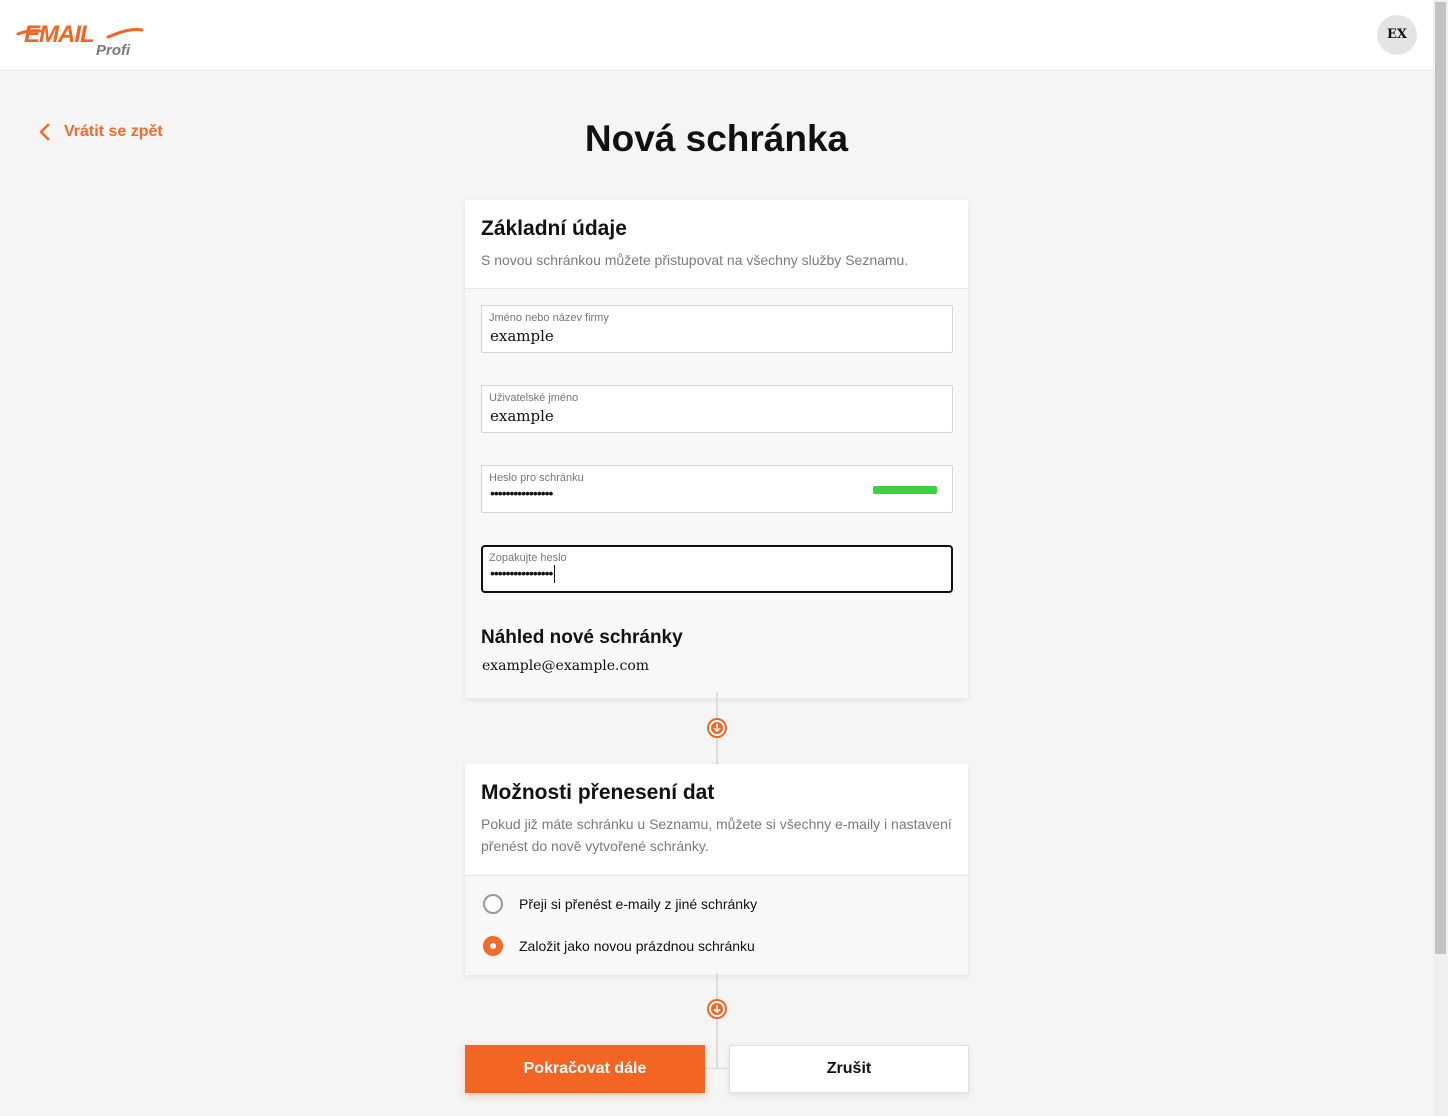  What do you see at coordinates (555, 574) in the screenshot?
I see `text-caret` at bounding box center [555, 574].